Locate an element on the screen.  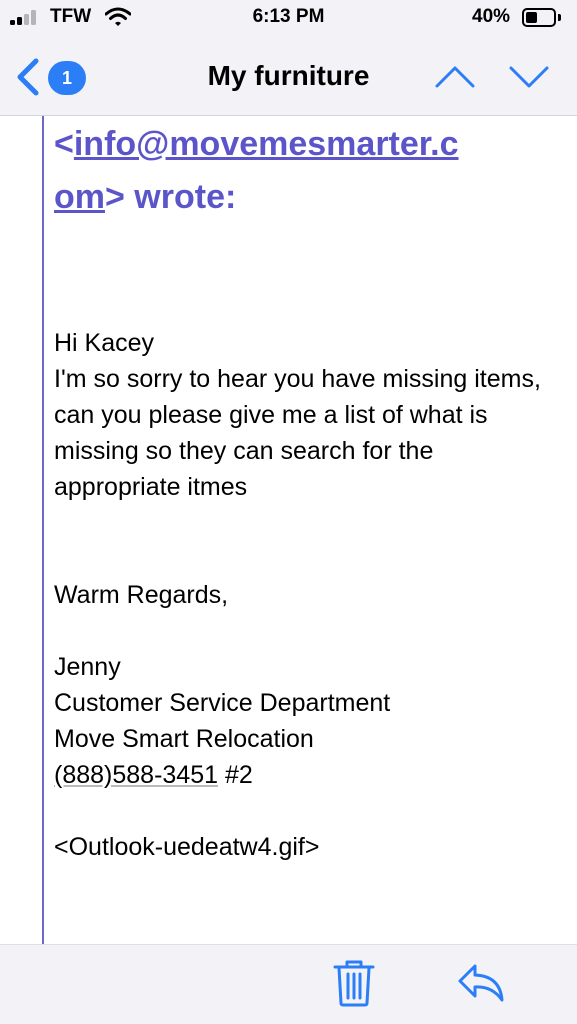
battery-icon is located at coordinates (539, 17).